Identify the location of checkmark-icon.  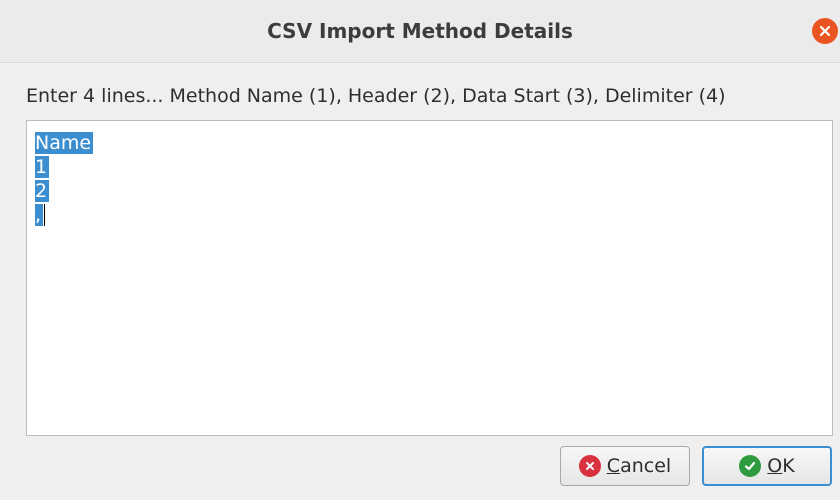
(750, 466).